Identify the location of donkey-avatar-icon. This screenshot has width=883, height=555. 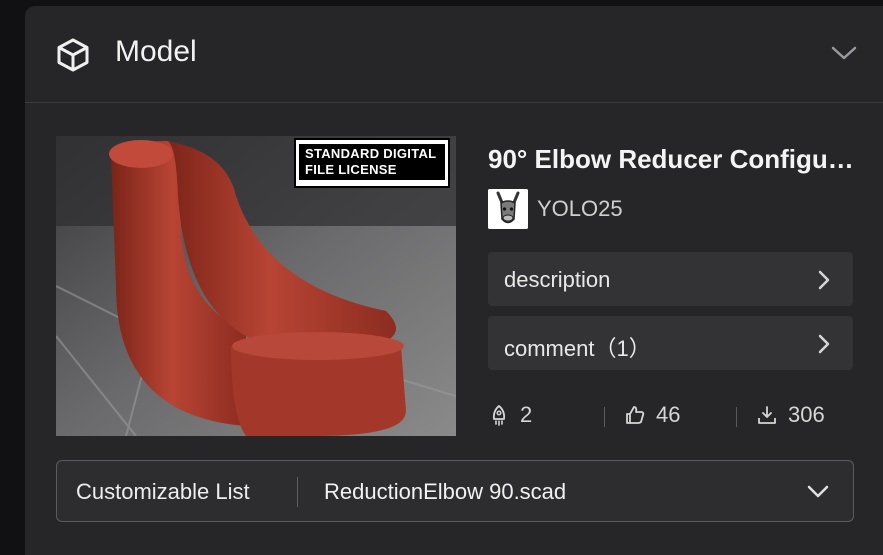
(508, 209).